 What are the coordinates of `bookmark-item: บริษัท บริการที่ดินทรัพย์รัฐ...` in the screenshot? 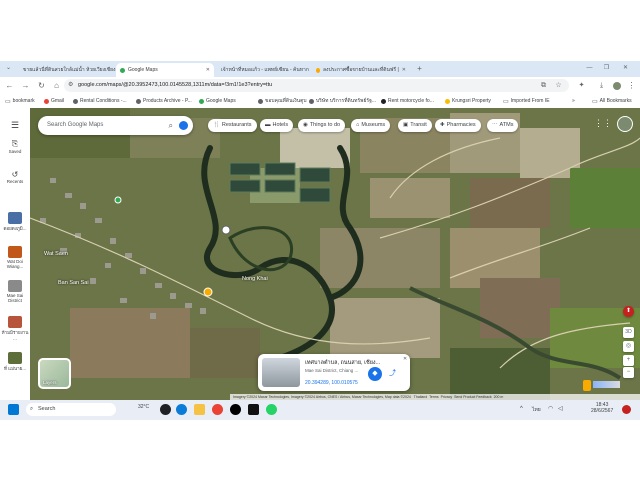 It's located at (342, 101).